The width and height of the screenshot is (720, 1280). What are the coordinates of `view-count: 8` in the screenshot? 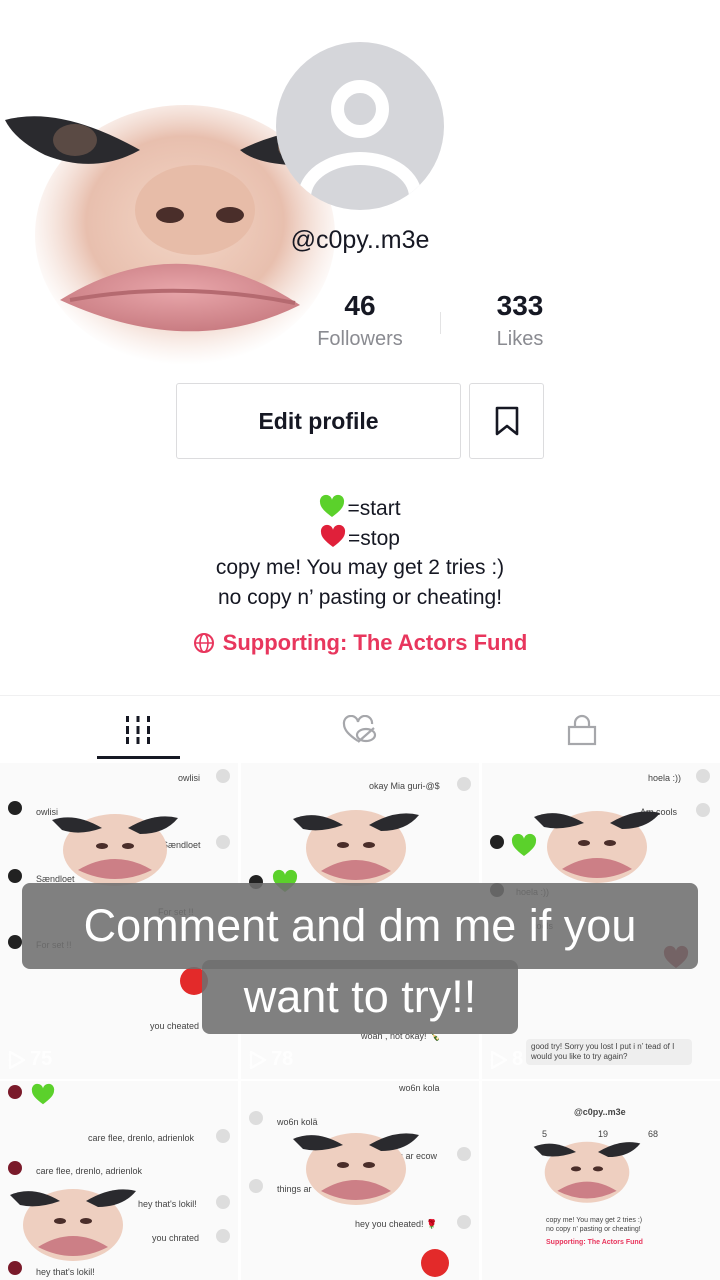 It's located at (506, 1059).